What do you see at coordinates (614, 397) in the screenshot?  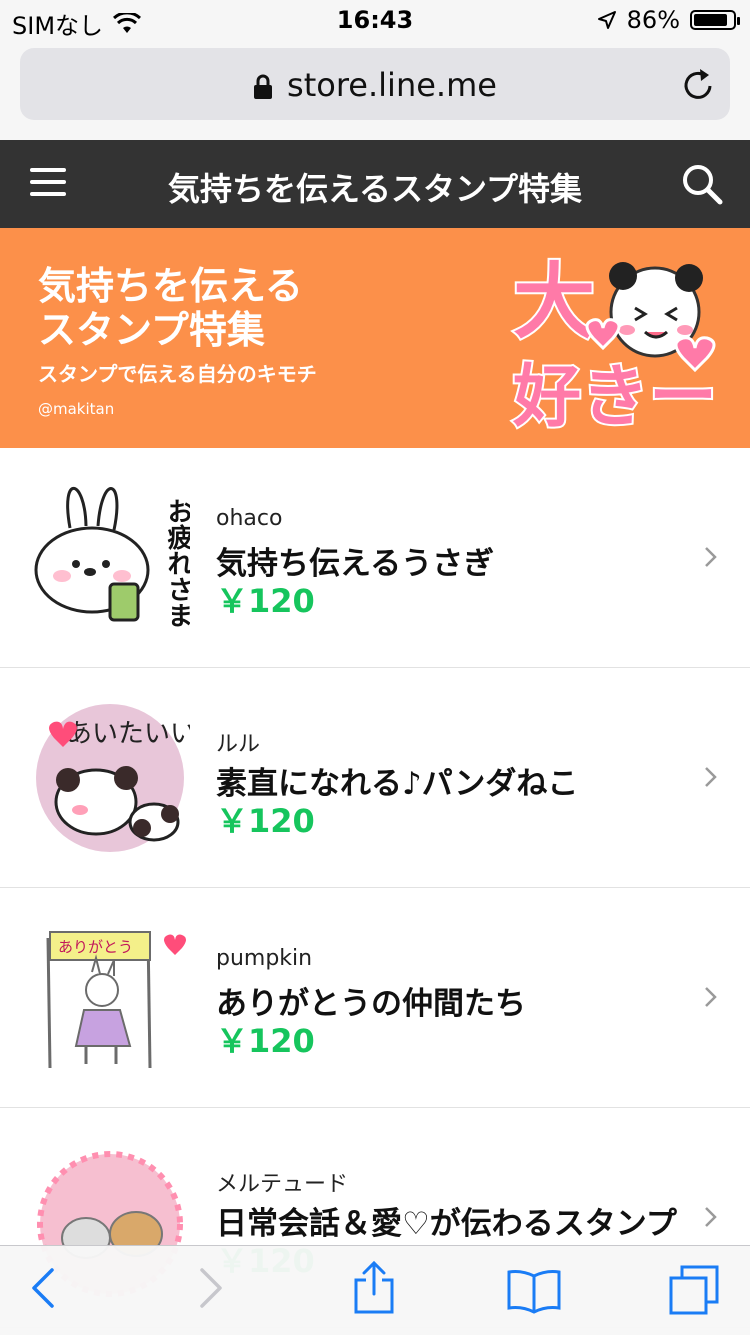 I see `svg-text: 好きー` at bounding box center [614, 397].